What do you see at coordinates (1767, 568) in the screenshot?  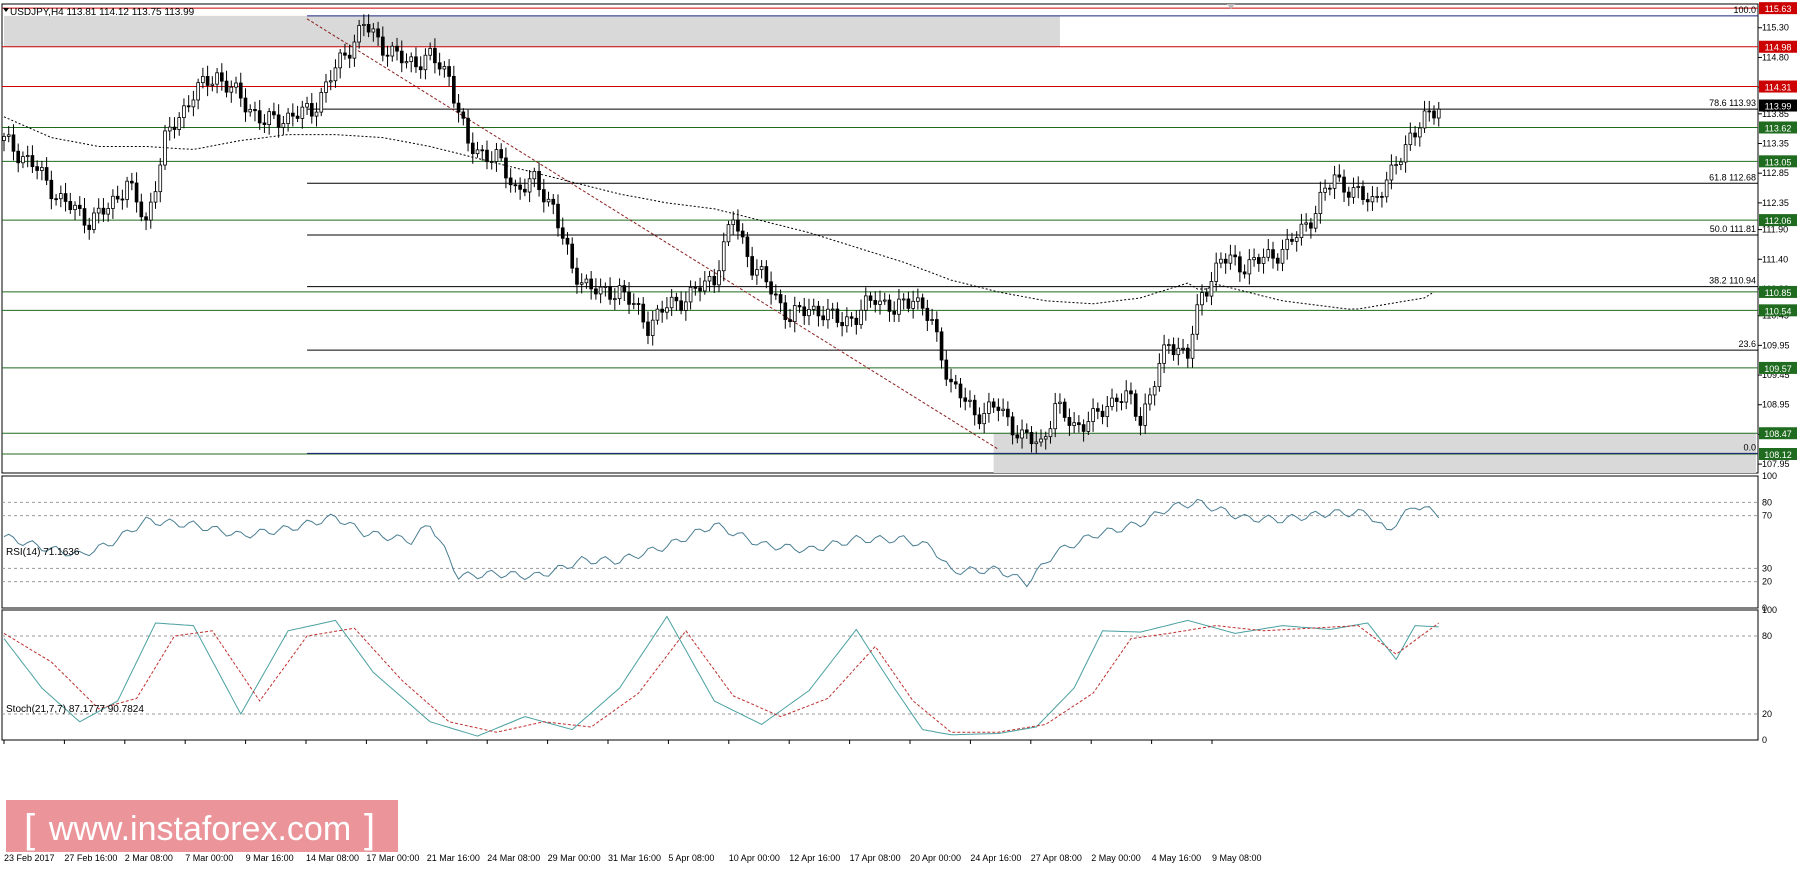 I see `rsi-tick-label: 30` at bounding box center [1767, 568].